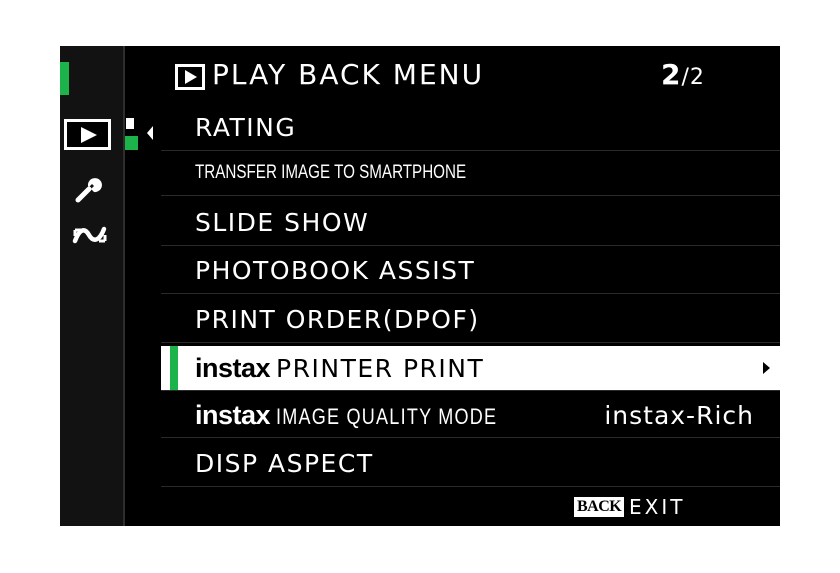 The width and height of the screenshot is (840, 573). What do you see at coordinates (335, 270) in the screenshot?
I see `menu-item-label: PHOTOBOOK ASSIST` at bounding box center [335, 270].